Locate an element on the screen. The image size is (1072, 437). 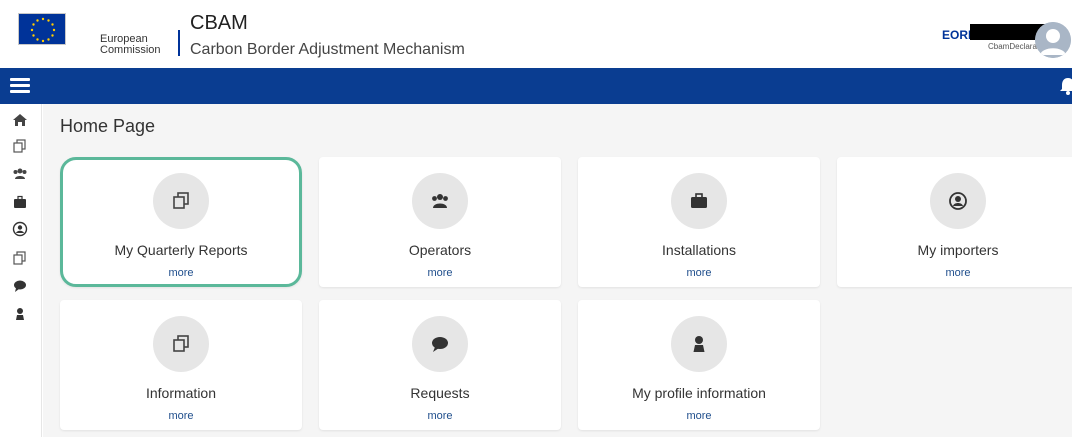
card-information: Information more is located at coordinates (181, 365).